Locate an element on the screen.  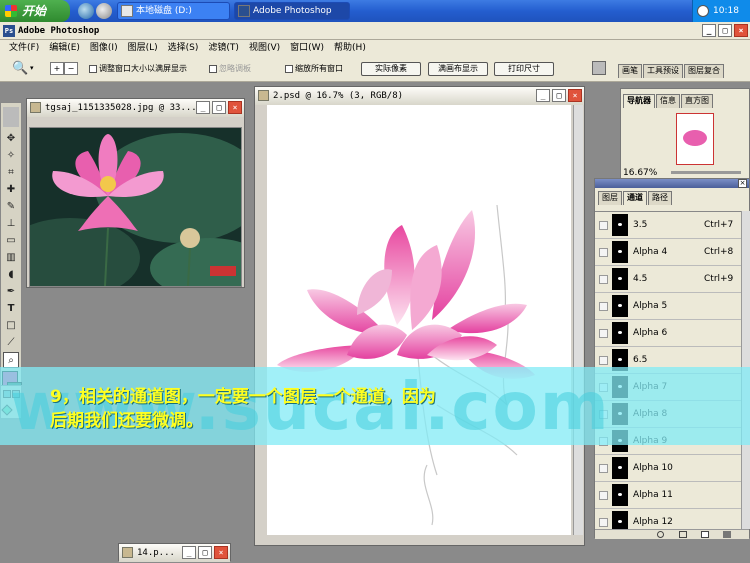
crop-tool-icon: ⌗ is located at coordinates (11, 173).